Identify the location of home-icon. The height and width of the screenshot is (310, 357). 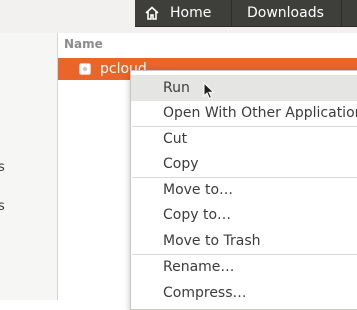
(152, 13).